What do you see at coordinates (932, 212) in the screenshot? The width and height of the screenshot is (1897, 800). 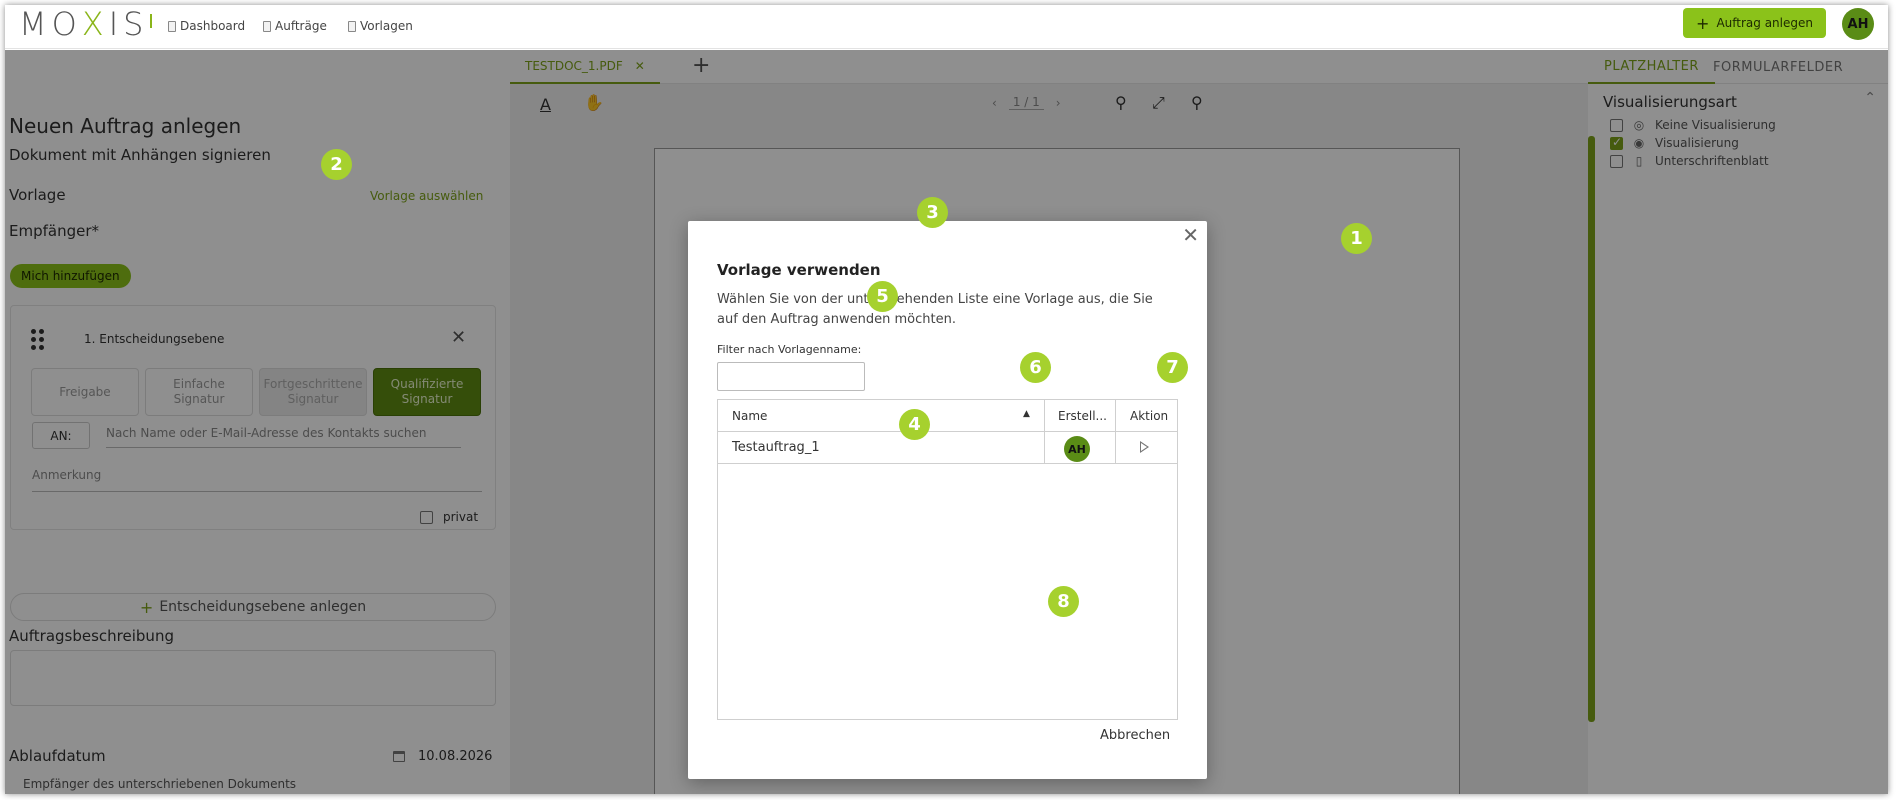 I see `badge-3: 3` at bounding box center [932, 212].